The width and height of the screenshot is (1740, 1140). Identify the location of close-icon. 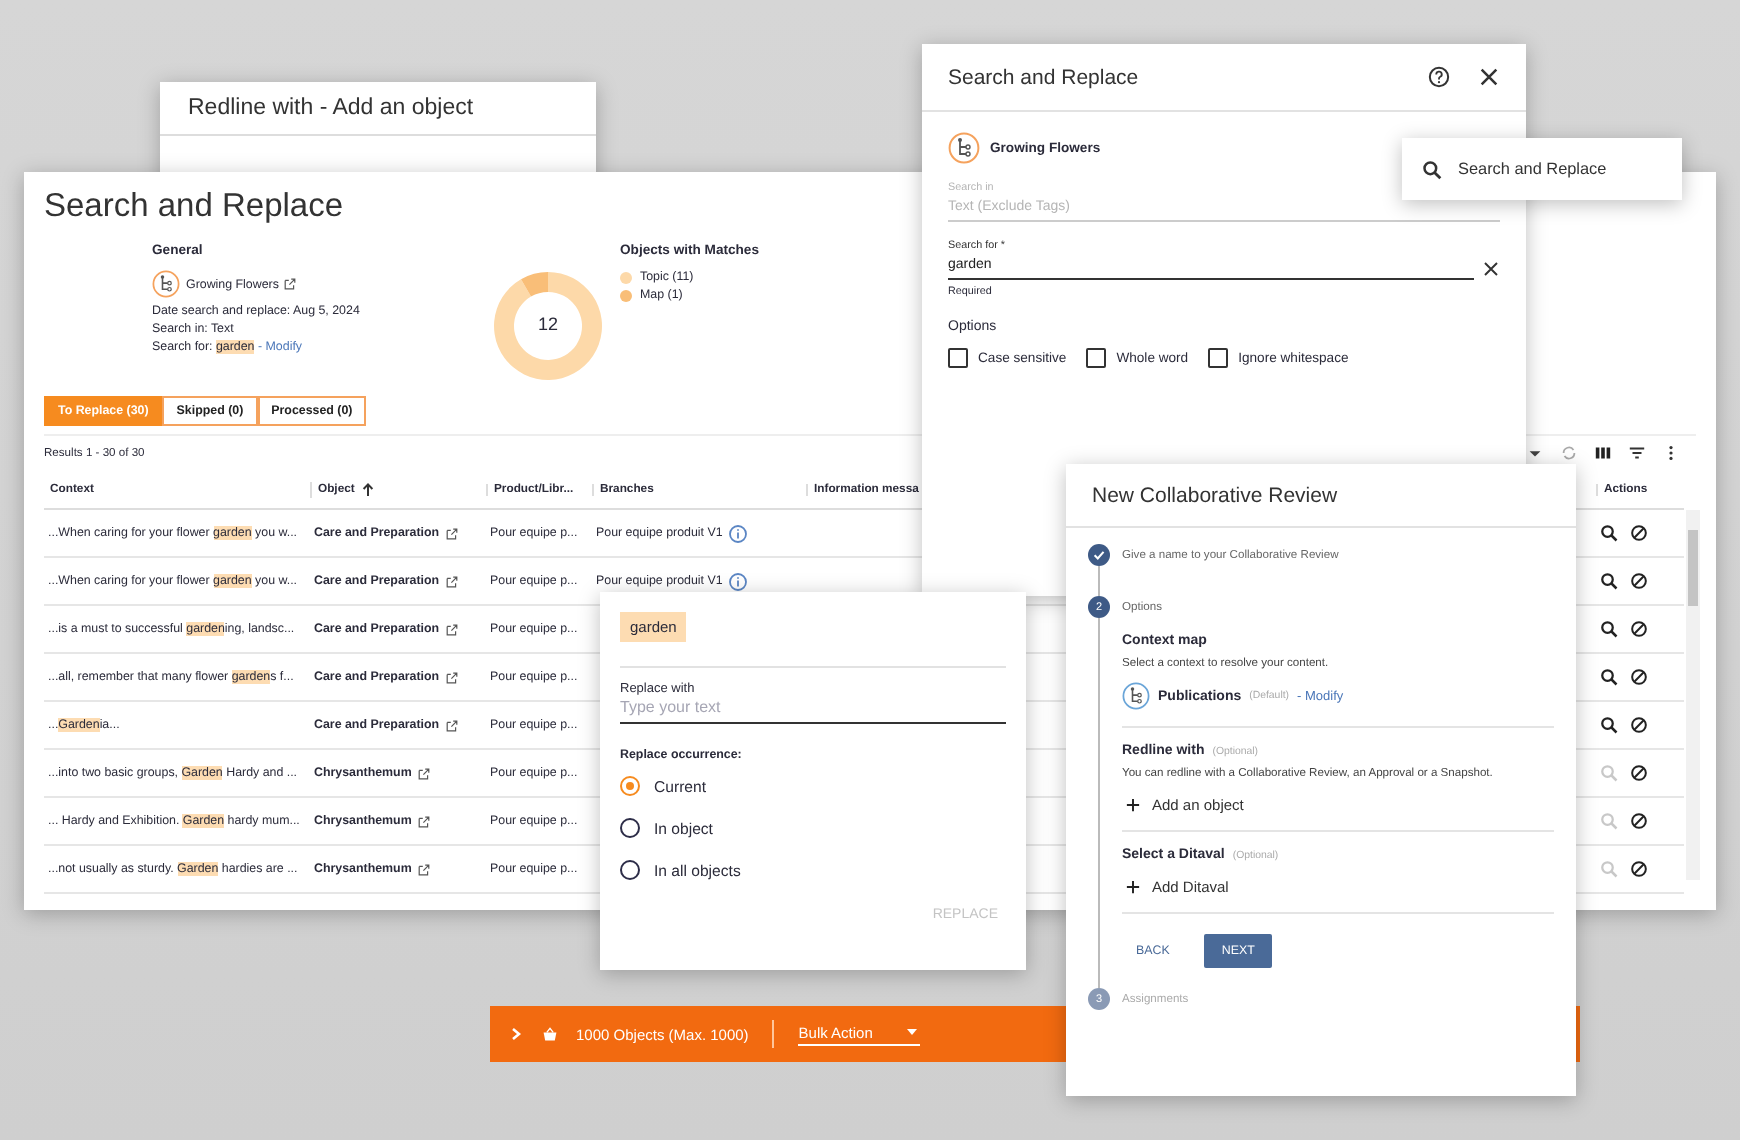
(1489, 77).